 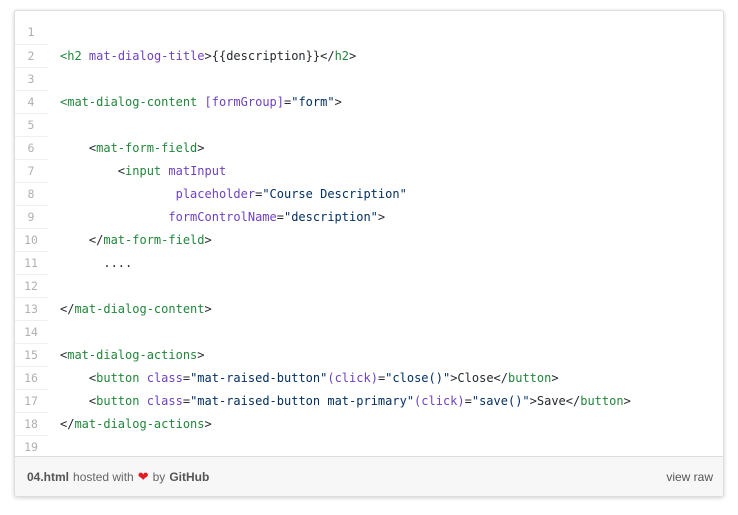 I want to click on code-line: 19, so click(x=369, y=446).